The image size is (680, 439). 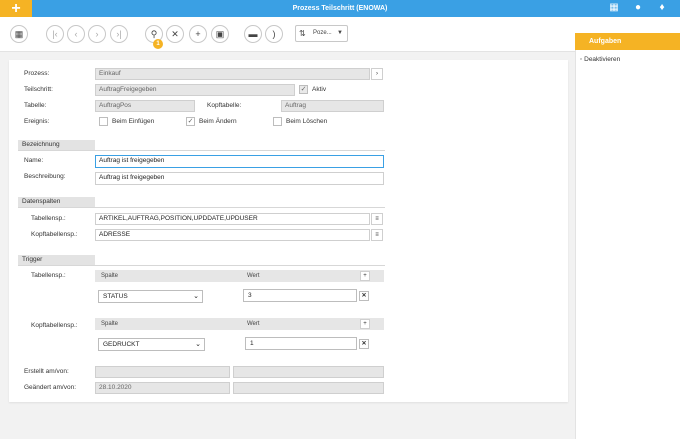 I want to click on name-label: Name:, so click(x=34, y=160).